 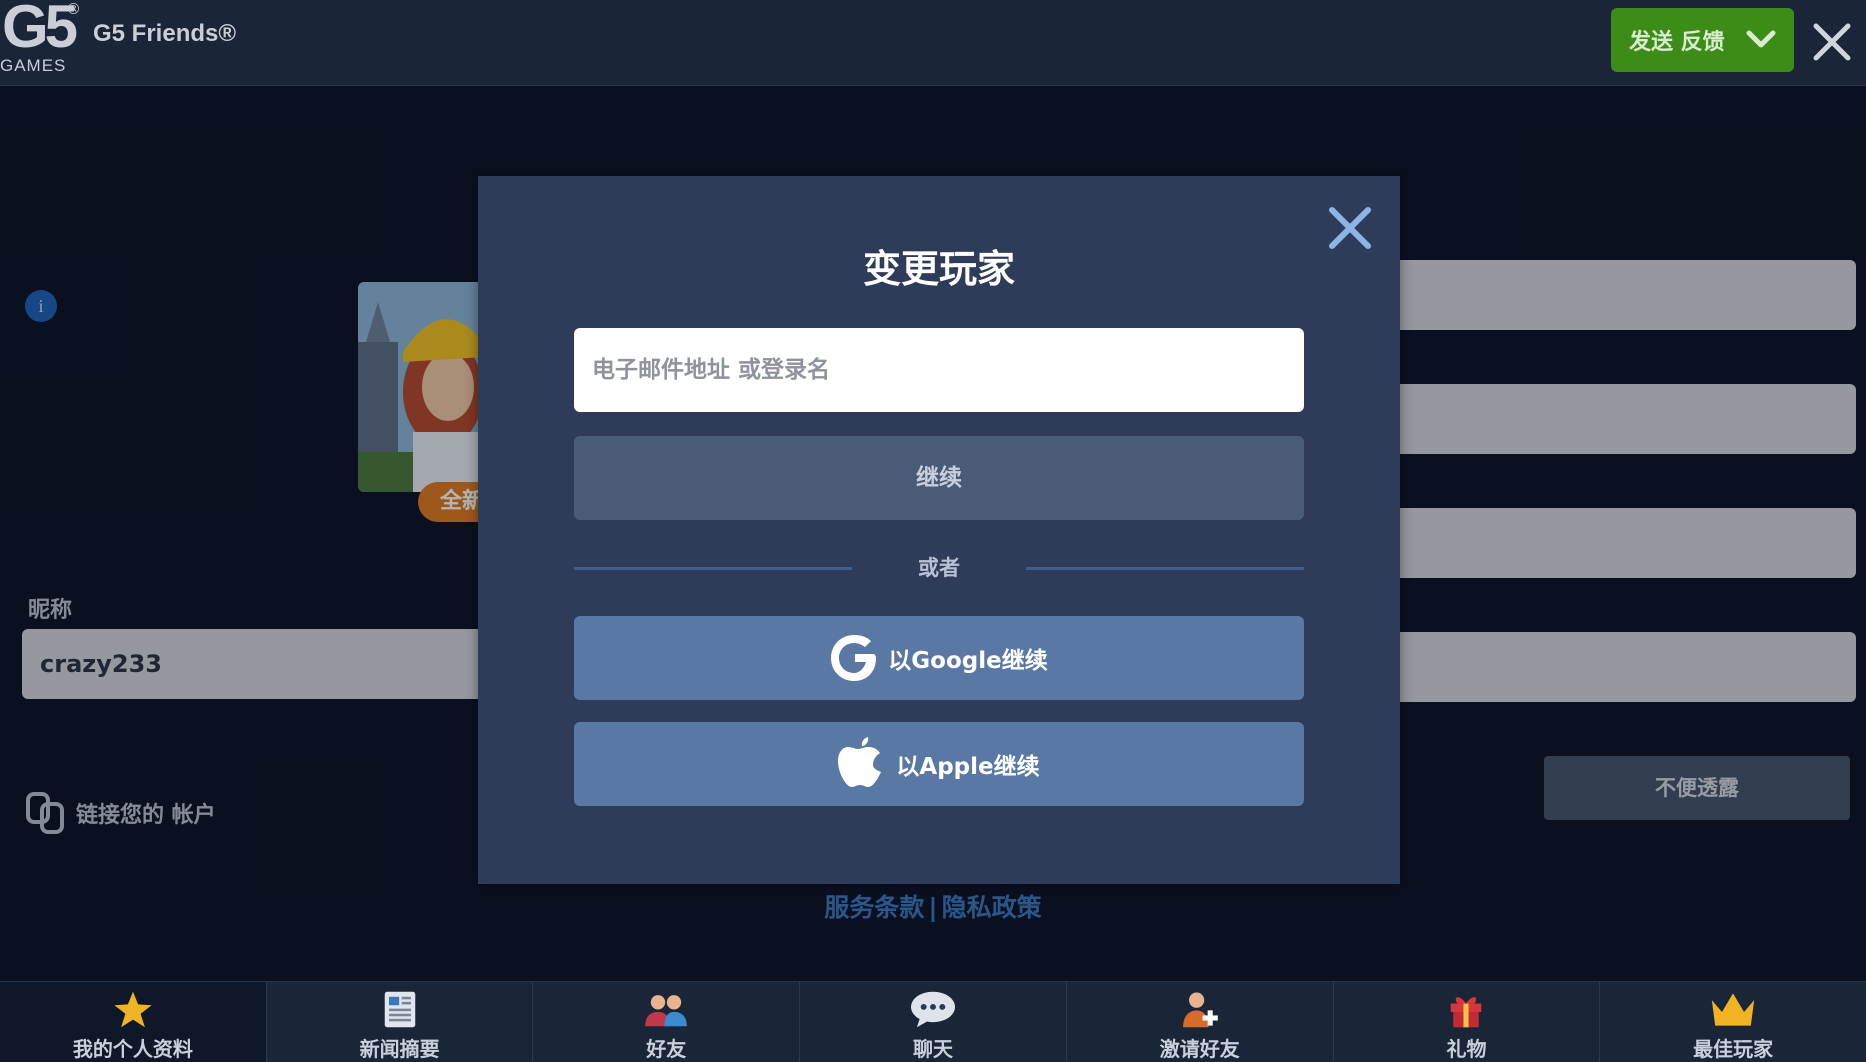 What do you see at coordinates (40, 30) in the screenshot?
I see `logo-mark: G5` at bounding box center [40, 30].